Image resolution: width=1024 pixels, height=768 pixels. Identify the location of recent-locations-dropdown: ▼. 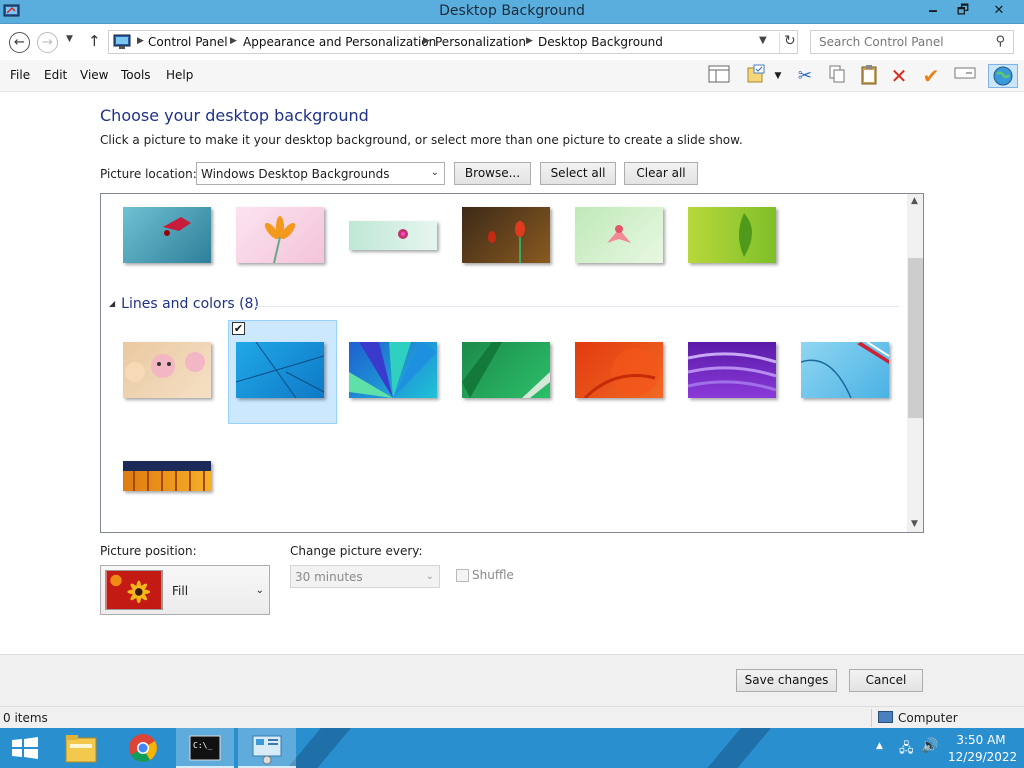
(69, 39).